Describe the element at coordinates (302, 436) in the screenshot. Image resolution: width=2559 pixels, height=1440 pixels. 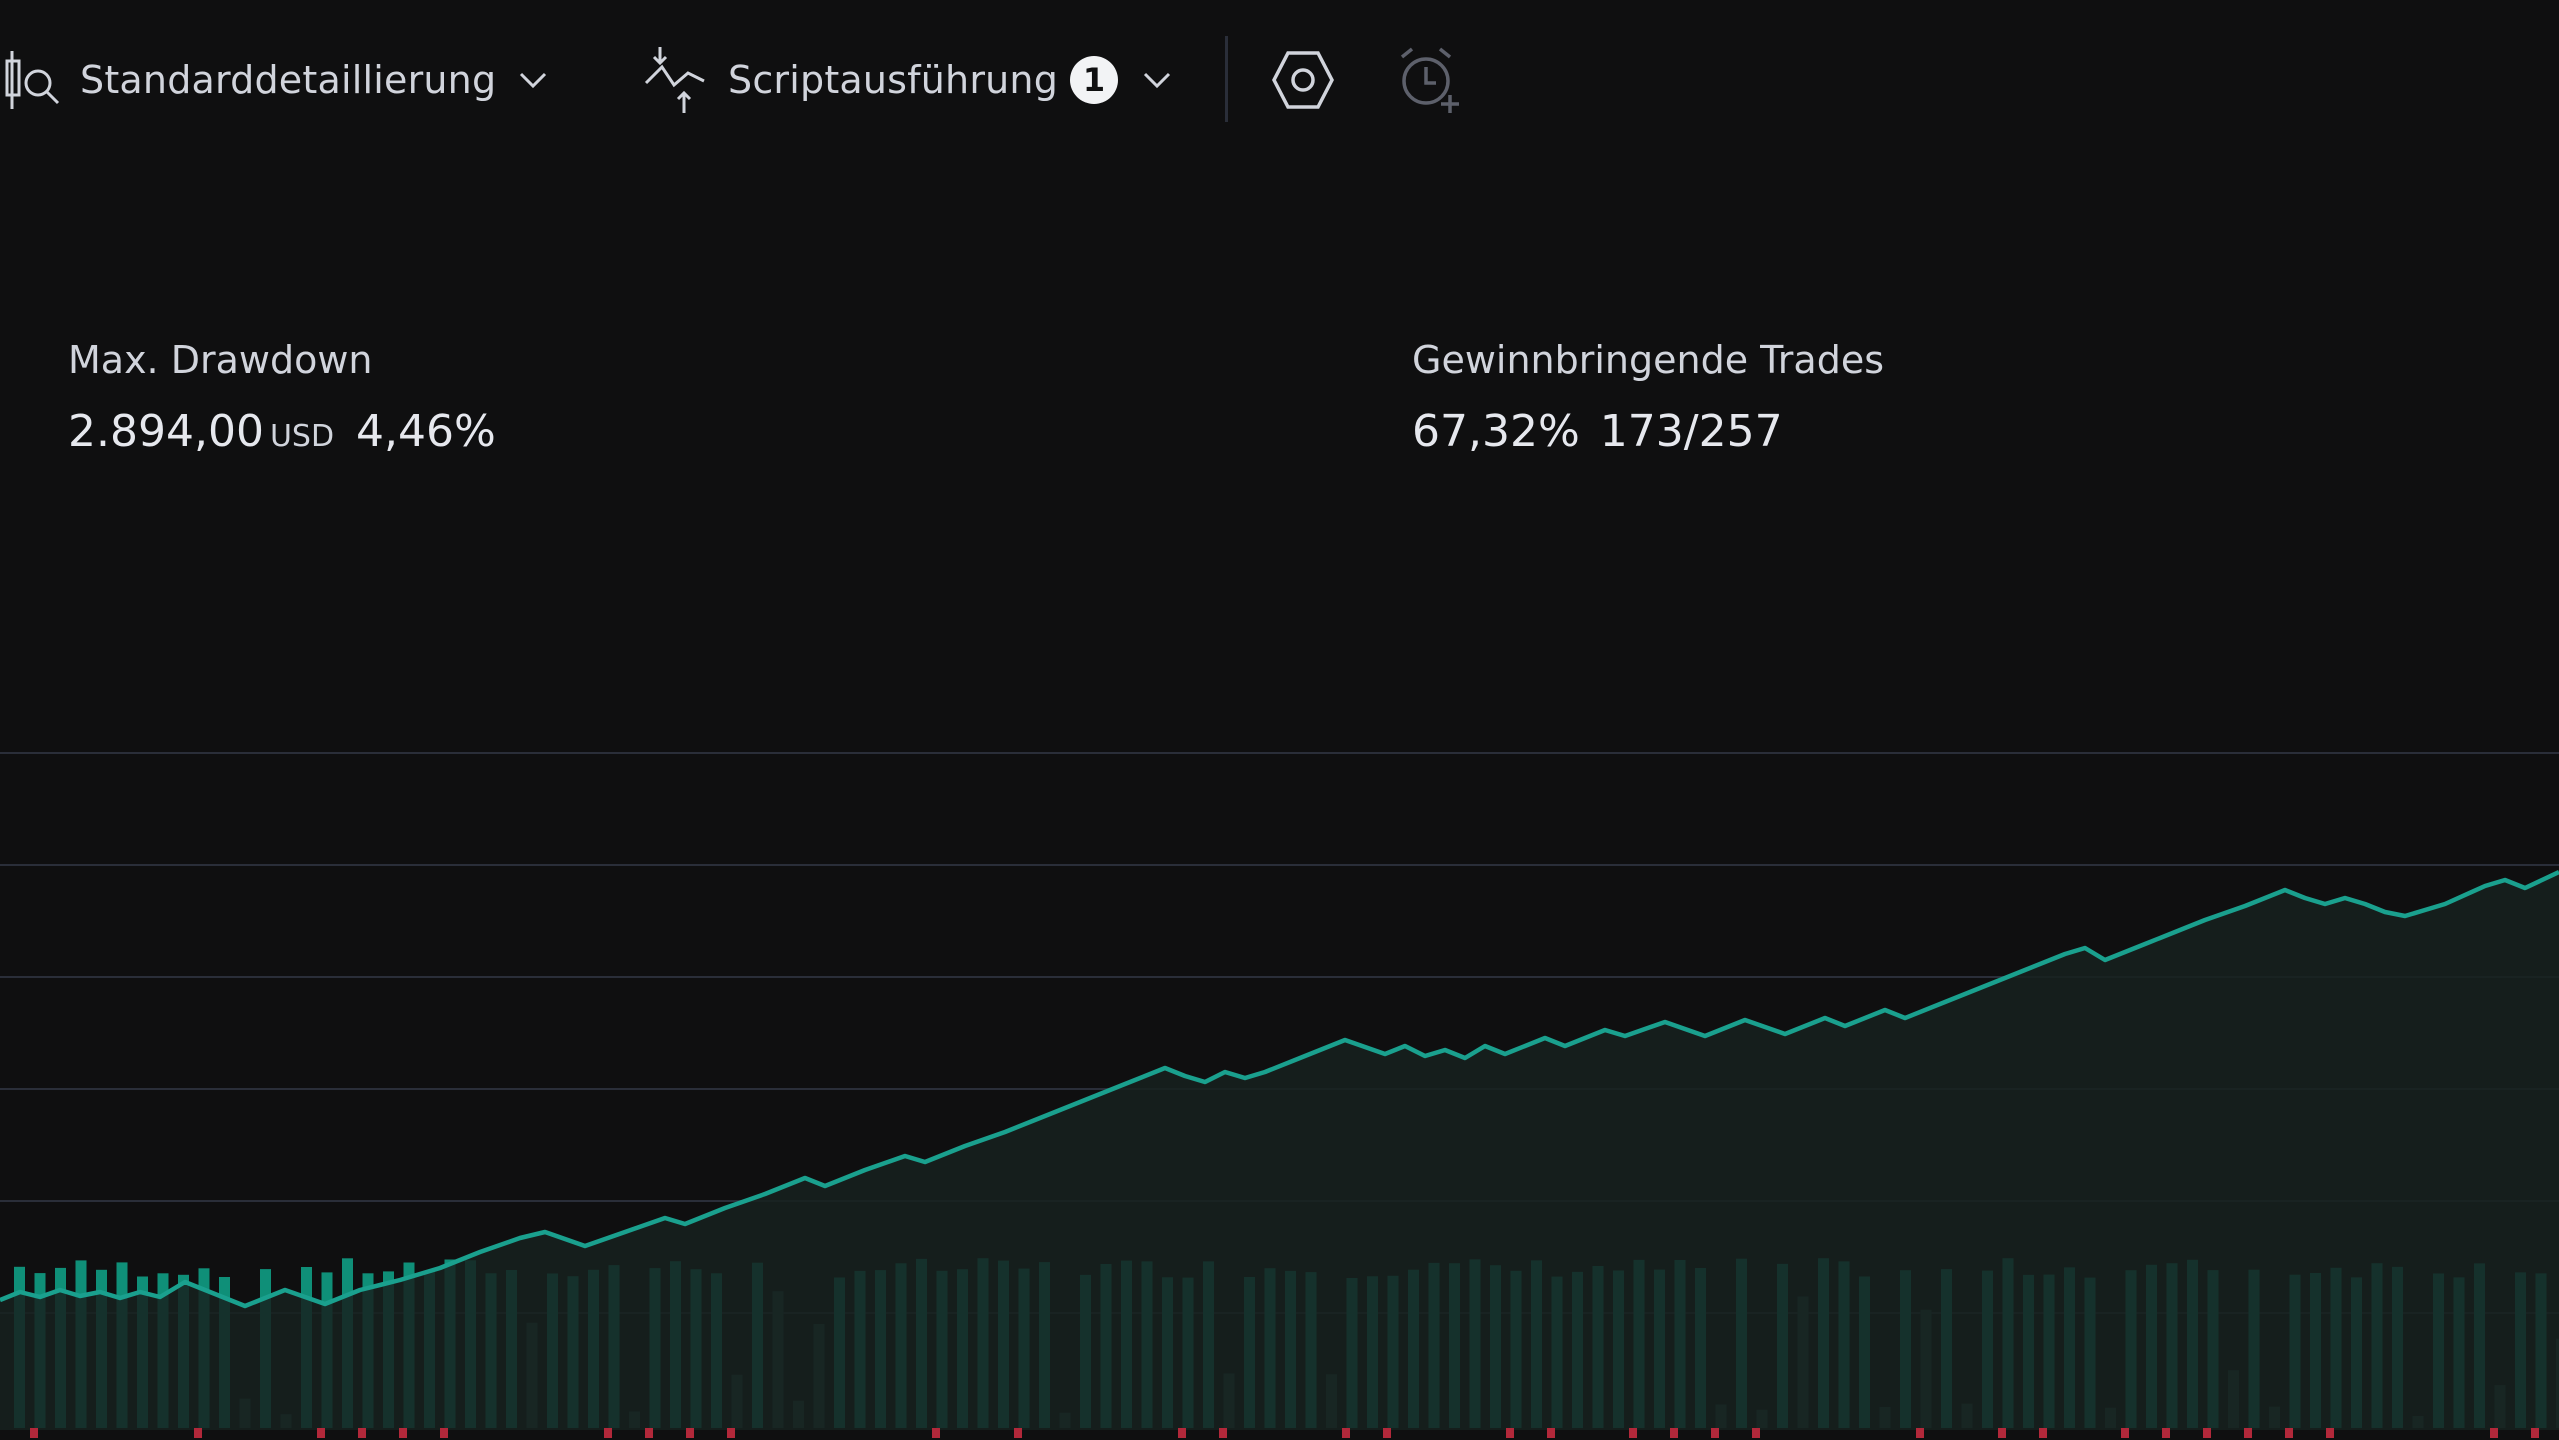
I see `max-drawdown-unit: USD` at that location.